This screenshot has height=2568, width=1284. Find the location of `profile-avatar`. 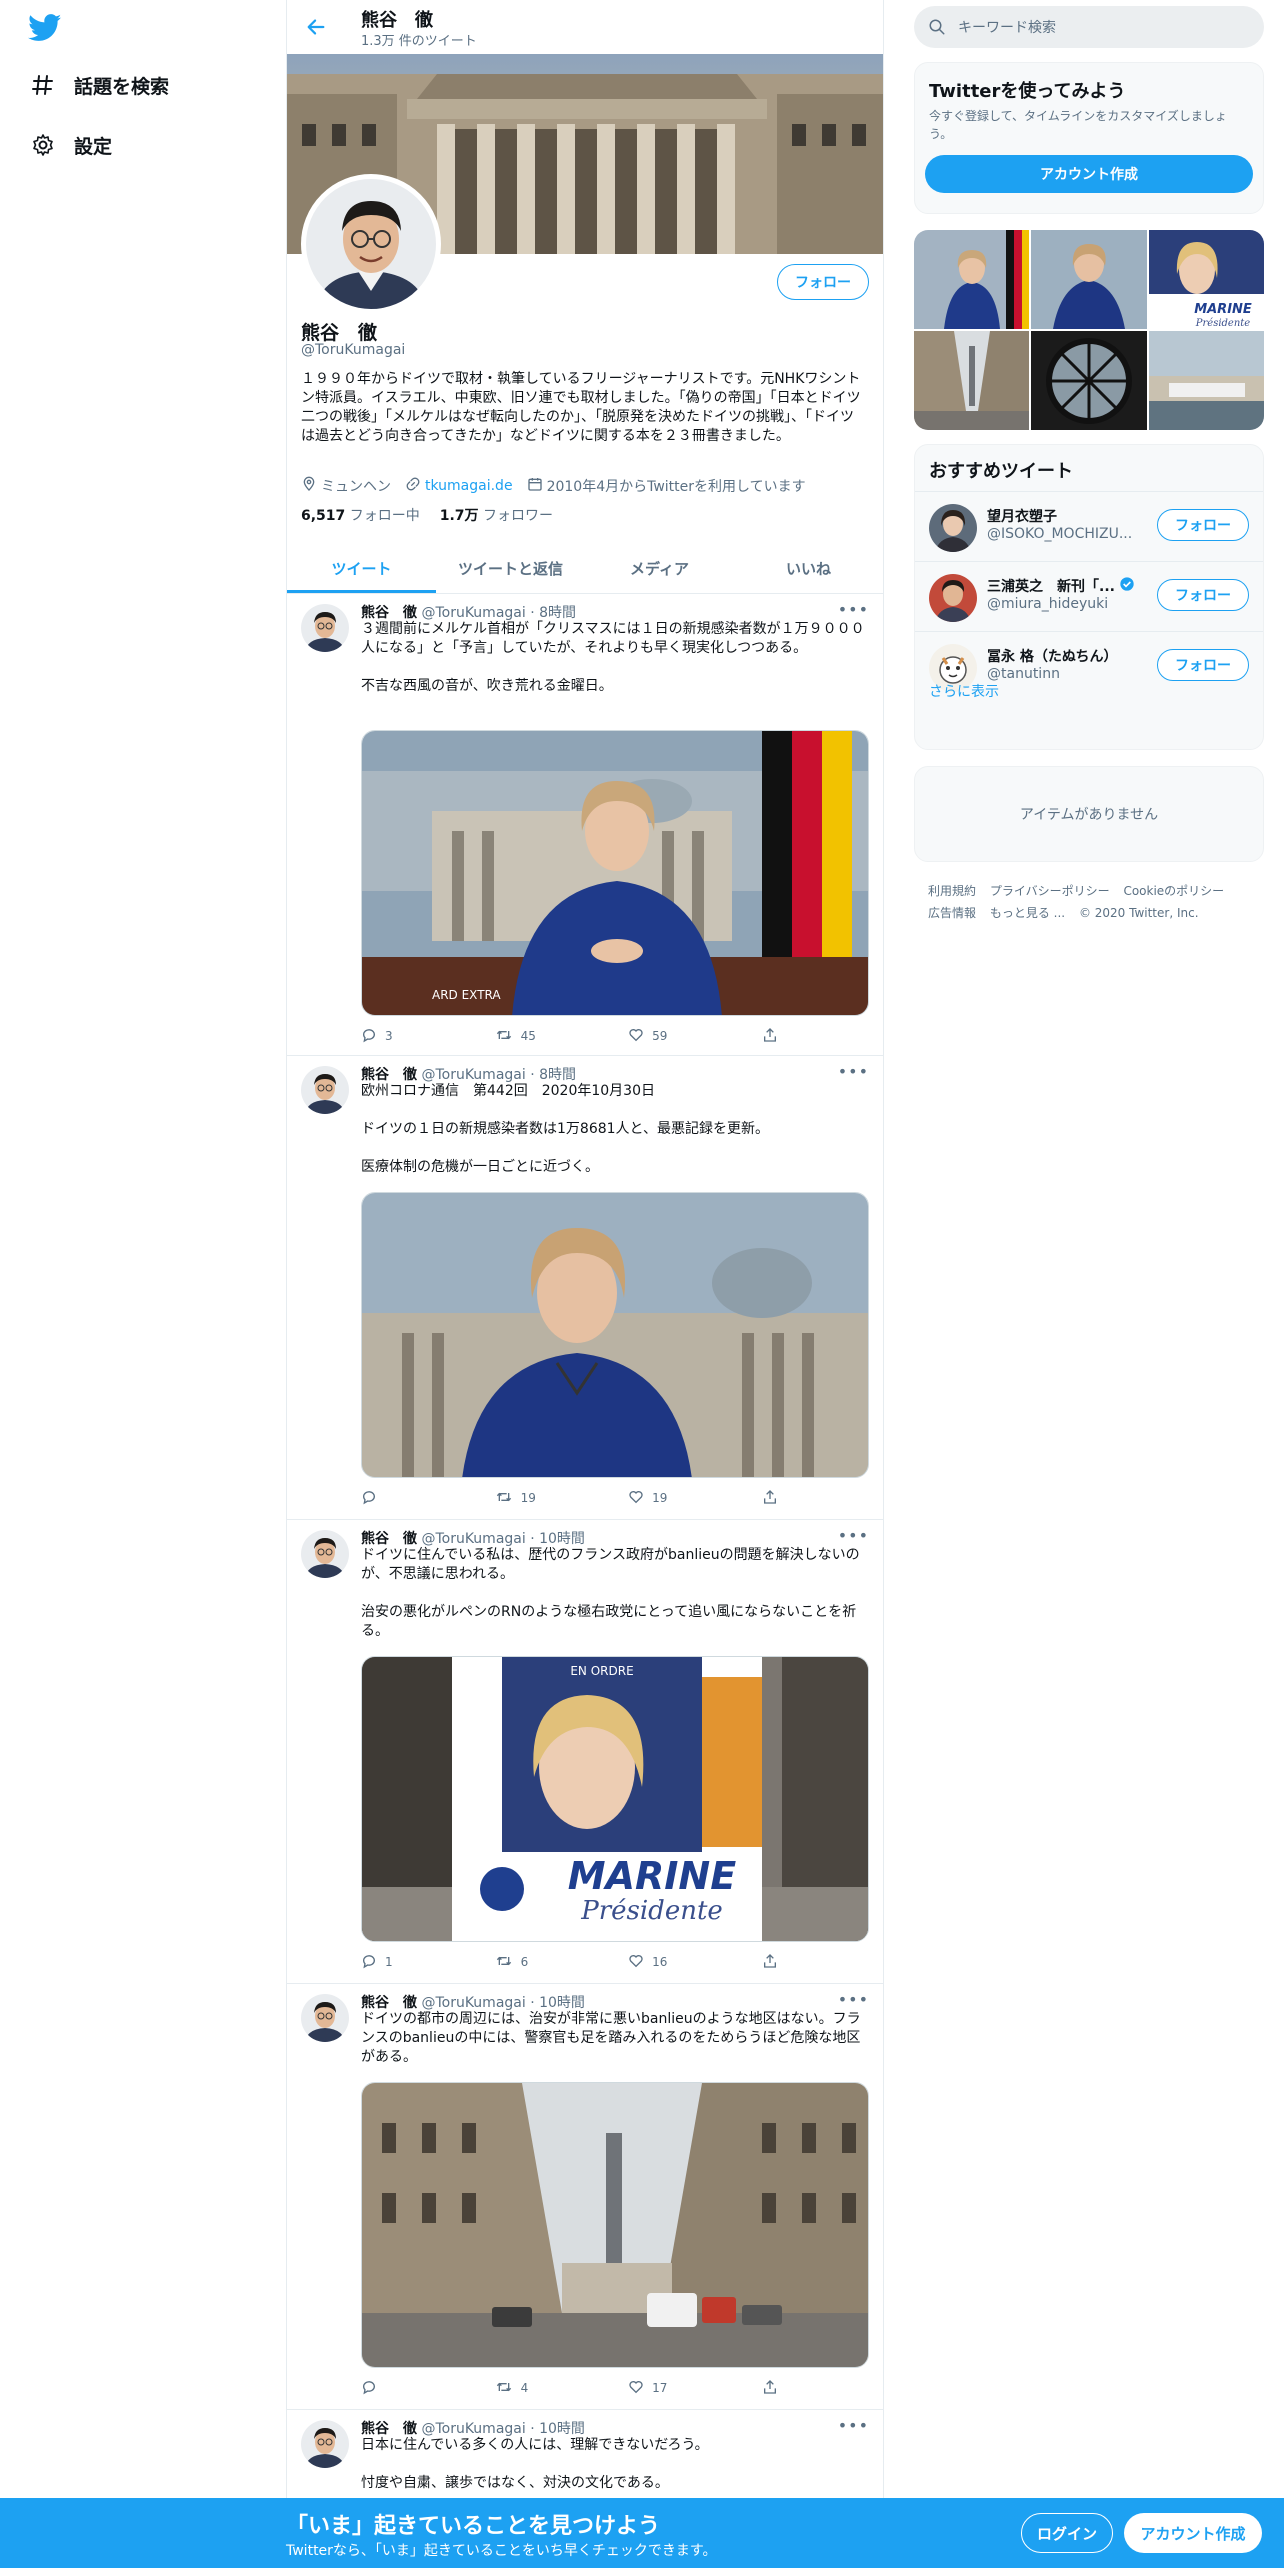

profile-avatar is located at coordinates (371, 244).